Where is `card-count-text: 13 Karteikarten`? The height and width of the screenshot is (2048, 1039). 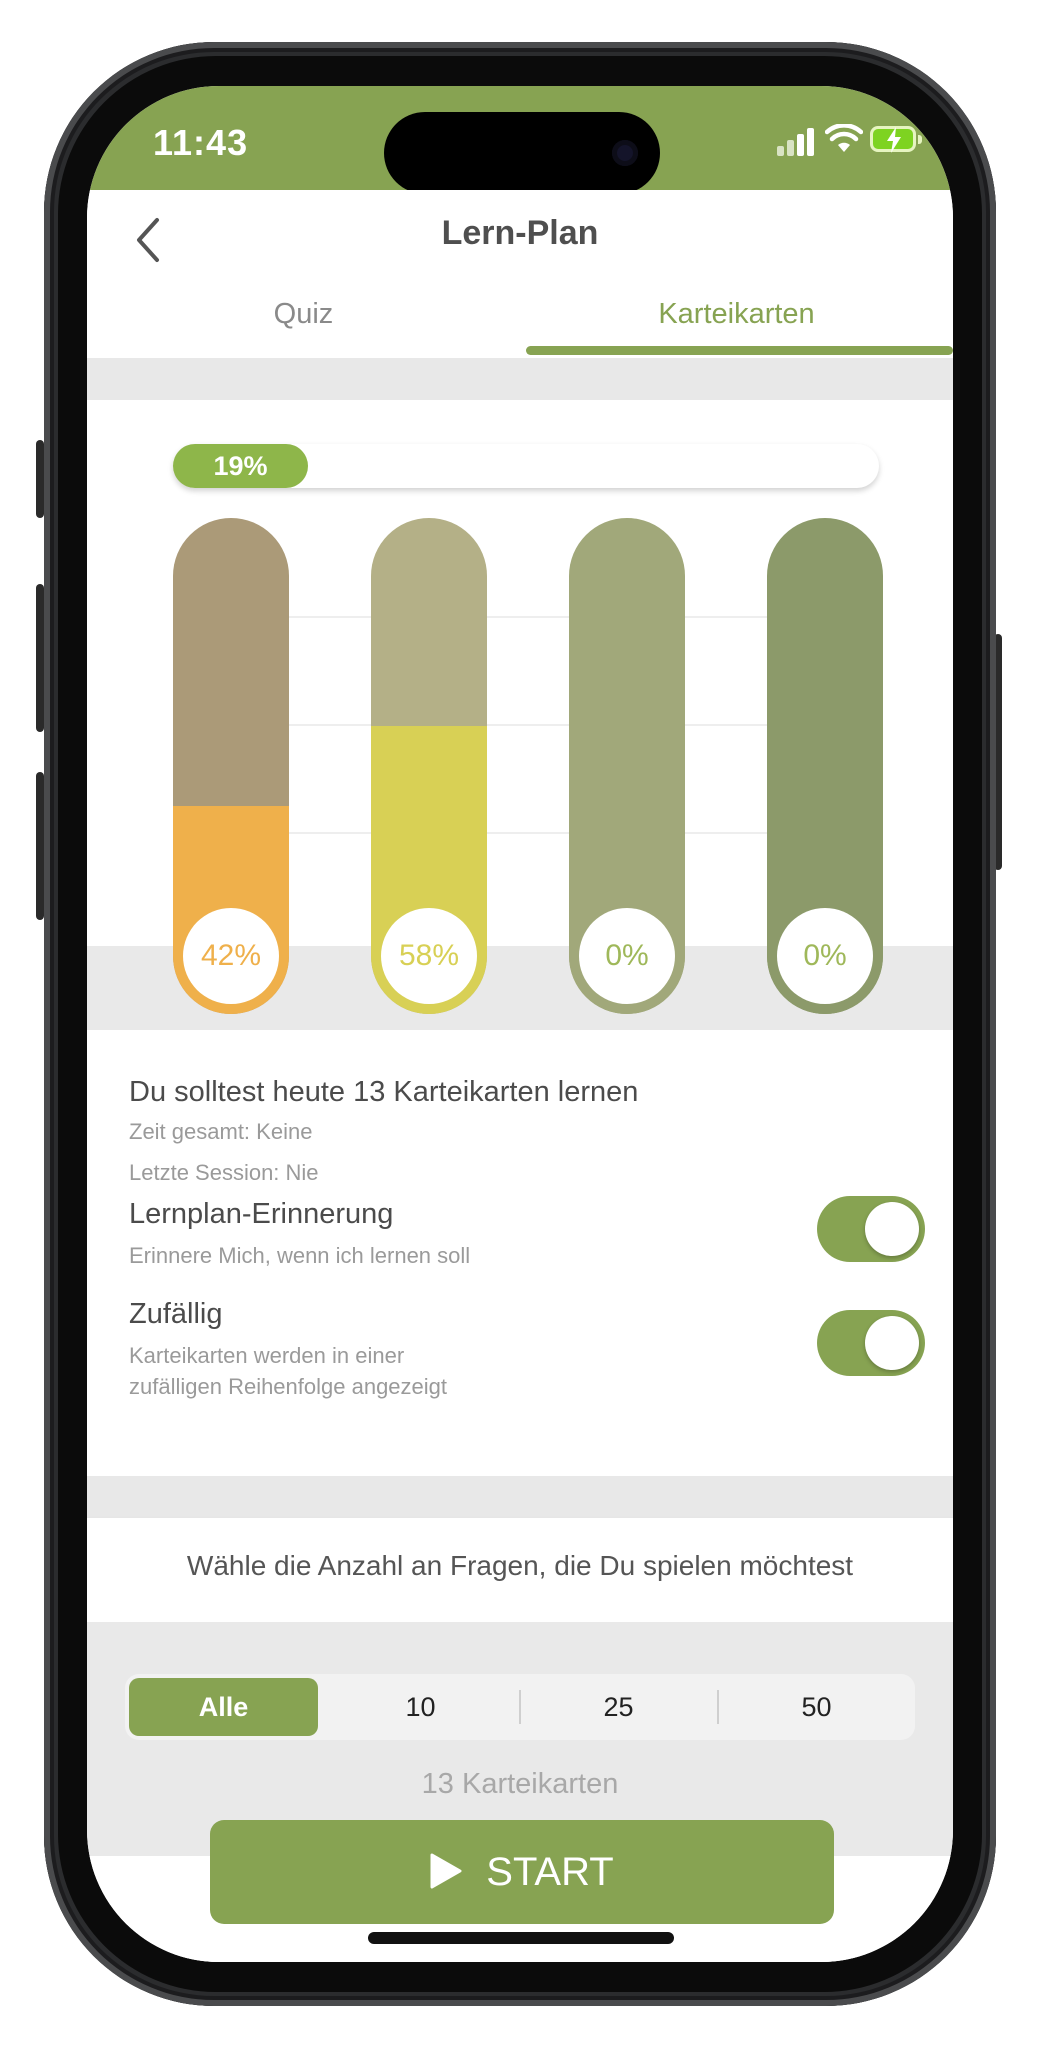
card-count-text: 13 Karteikarten is located at coordinates (520, 1784).